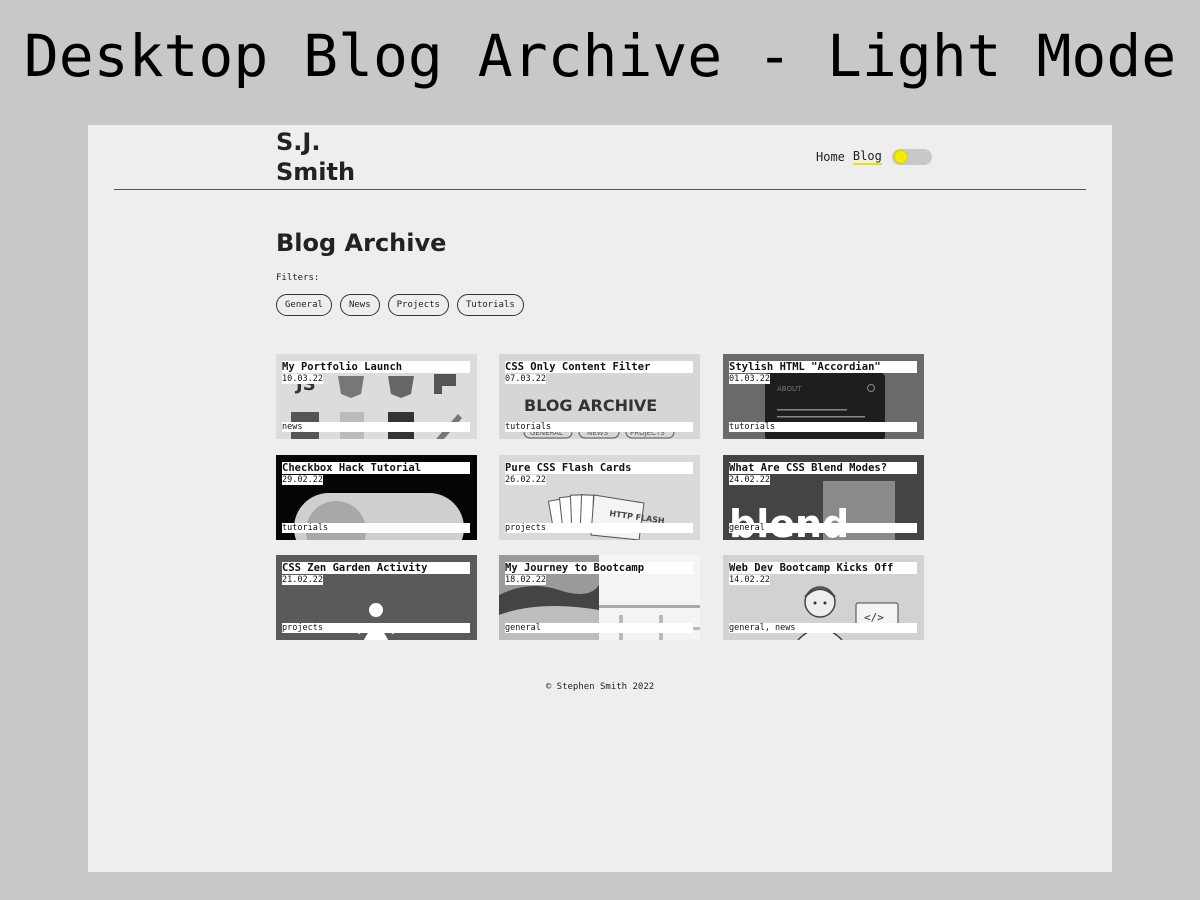  I want to click on filters-label: Filters:, so click(298, 278).